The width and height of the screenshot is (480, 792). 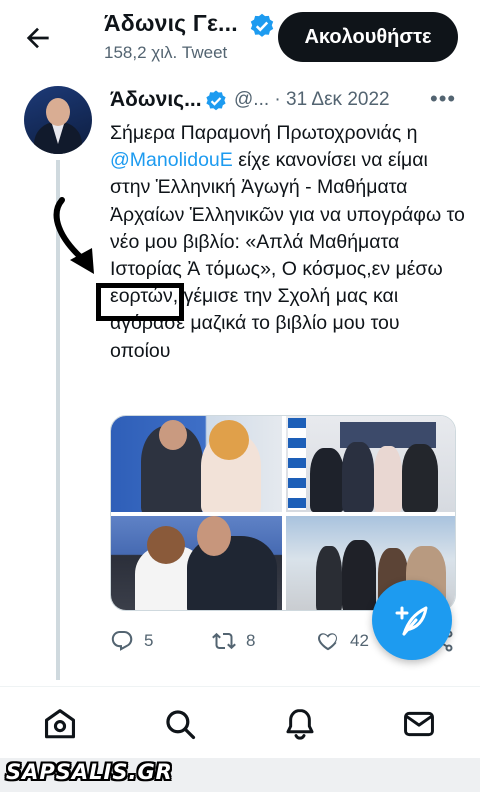 I want to click on messages-envelope-icon, so click(x=419, y=724).